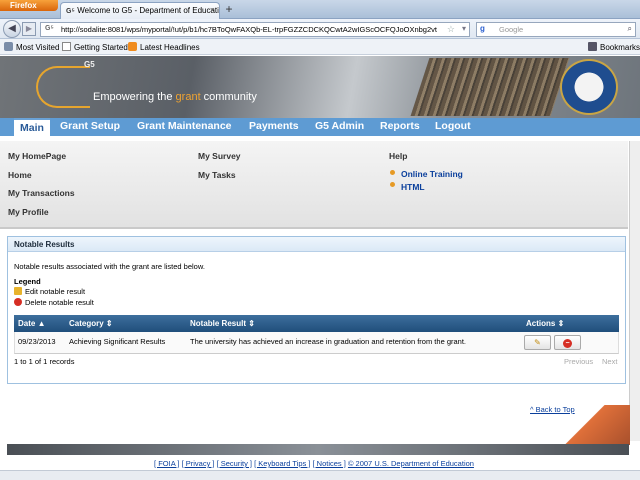 Image resolution: width=640 pixels, height=480 pixels. What do you see at coordinates (592, 46) in the screenshot?
I see `bookmarks-icon` at bounding box center [592, 46].